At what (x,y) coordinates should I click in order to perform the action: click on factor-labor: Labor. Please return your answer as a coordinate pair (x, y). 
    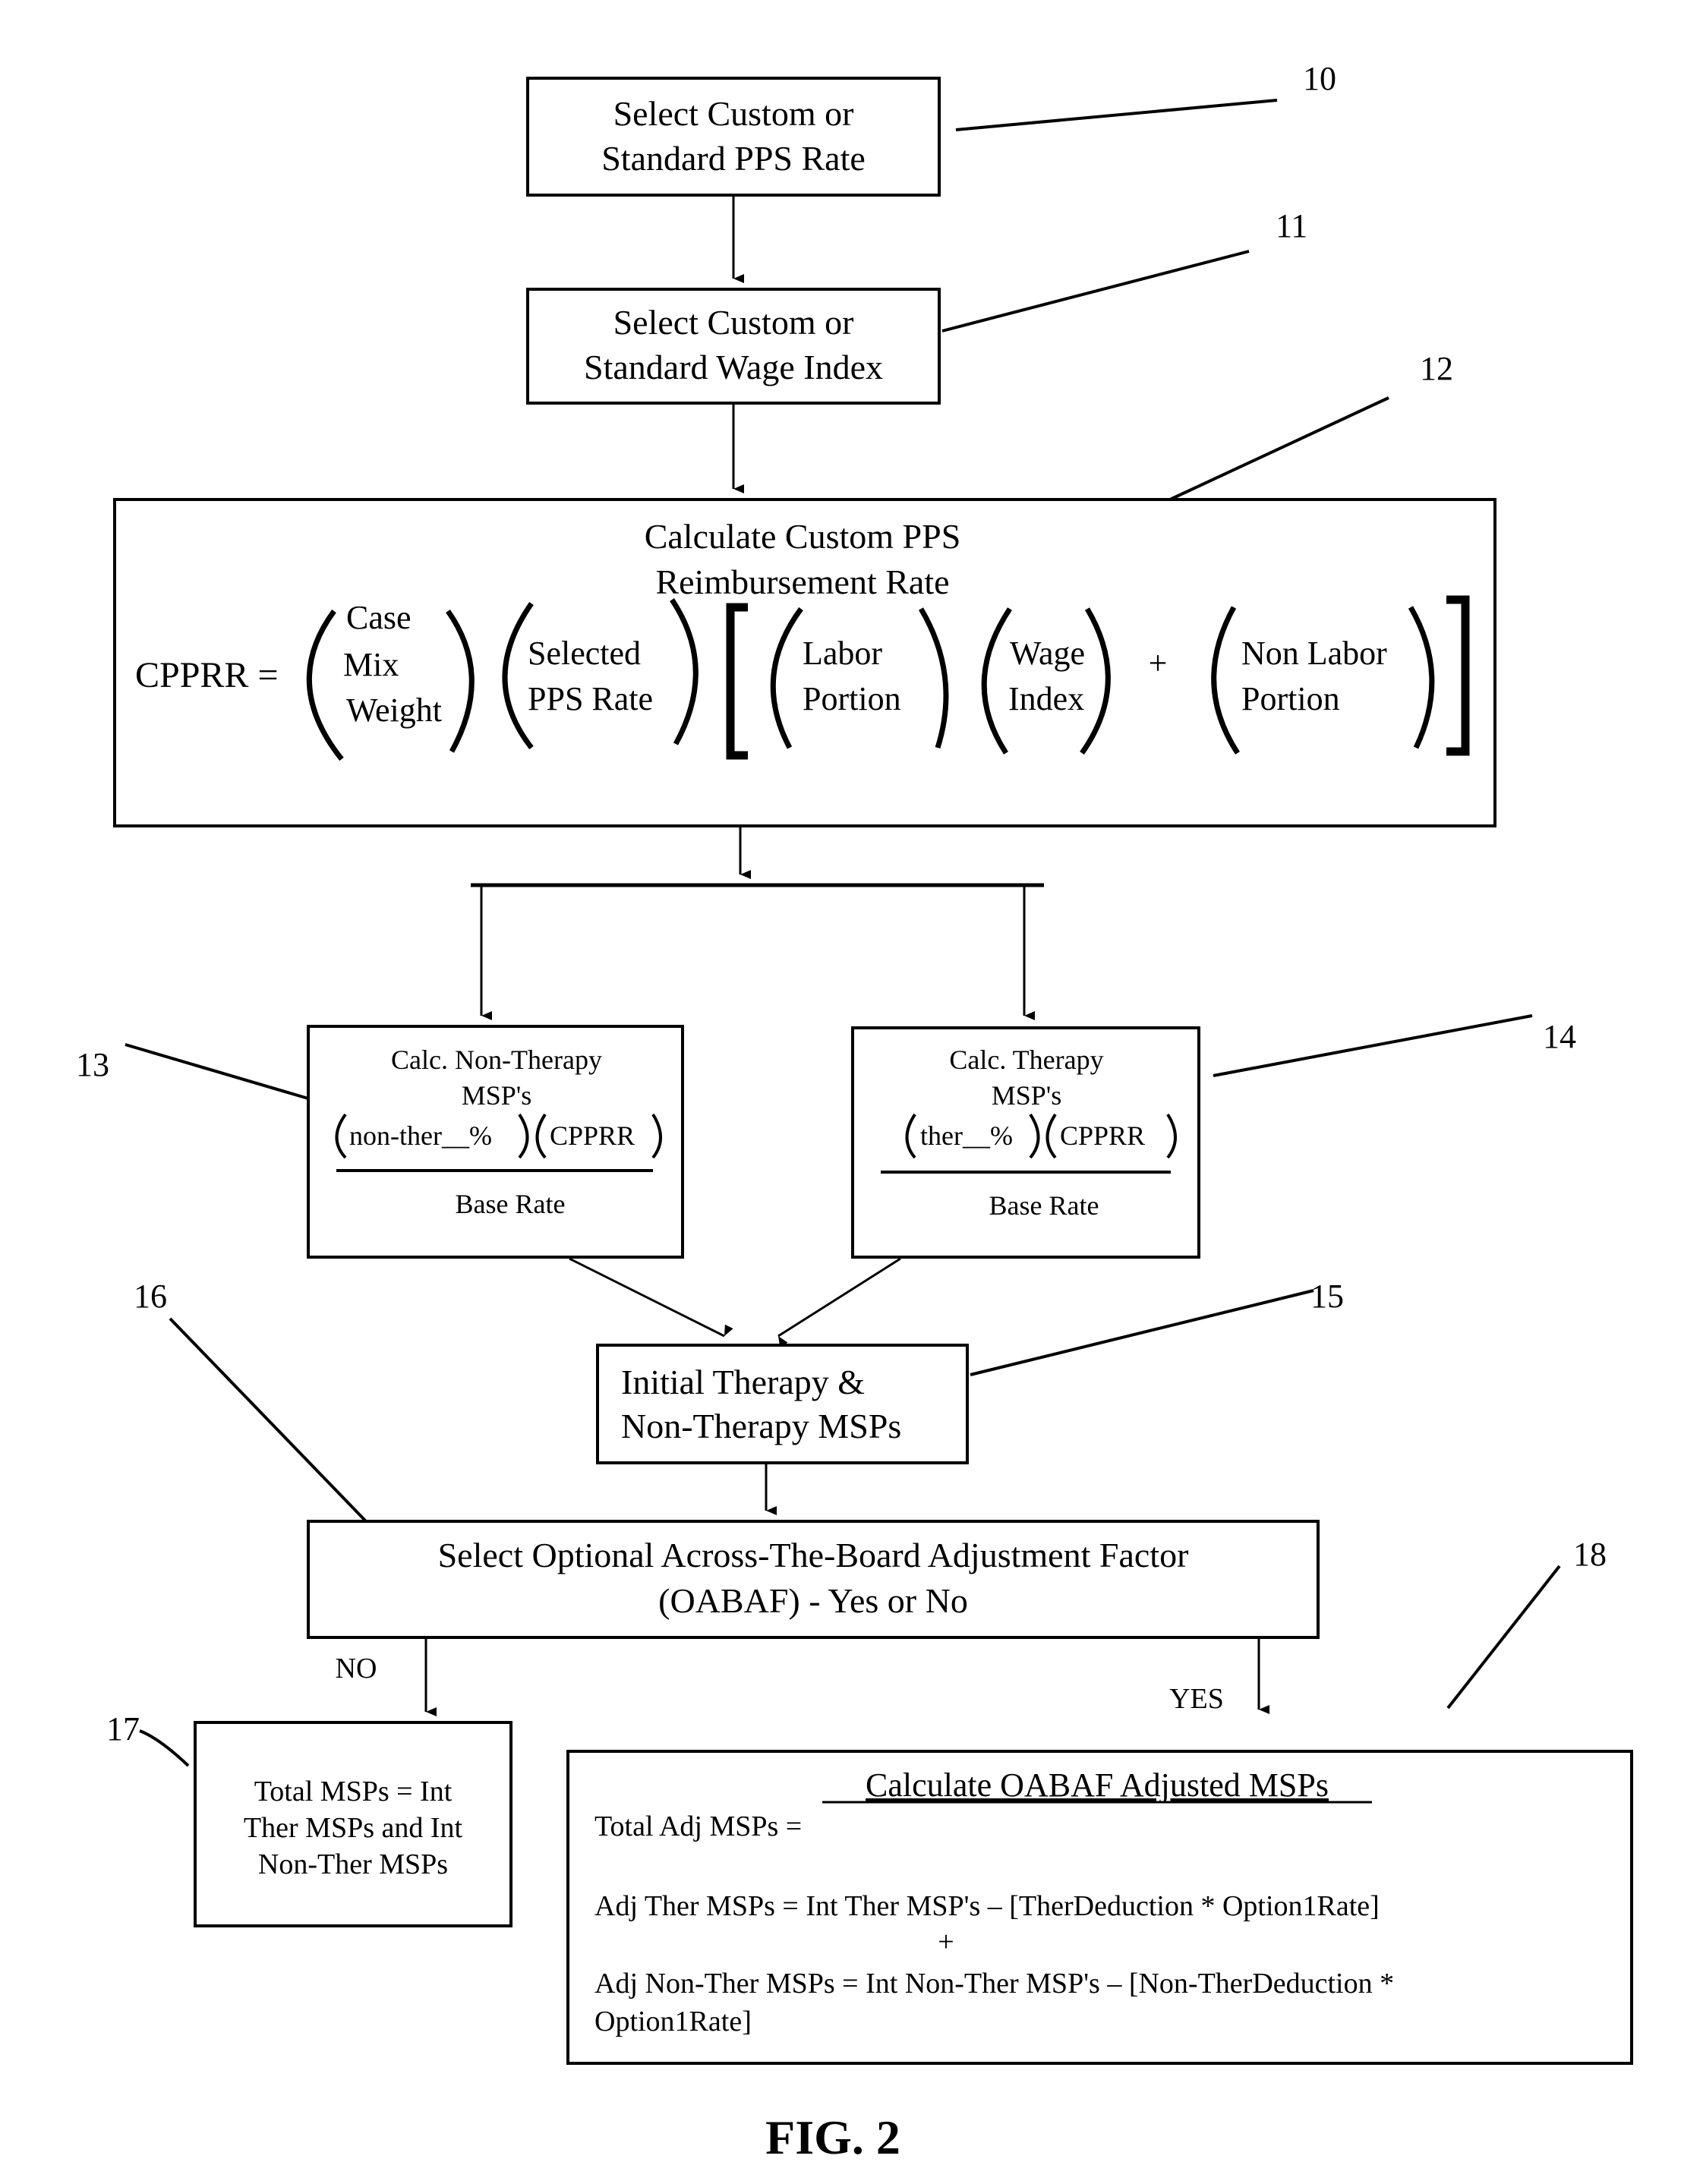
    Looking at the image, I should click on (842, 653).